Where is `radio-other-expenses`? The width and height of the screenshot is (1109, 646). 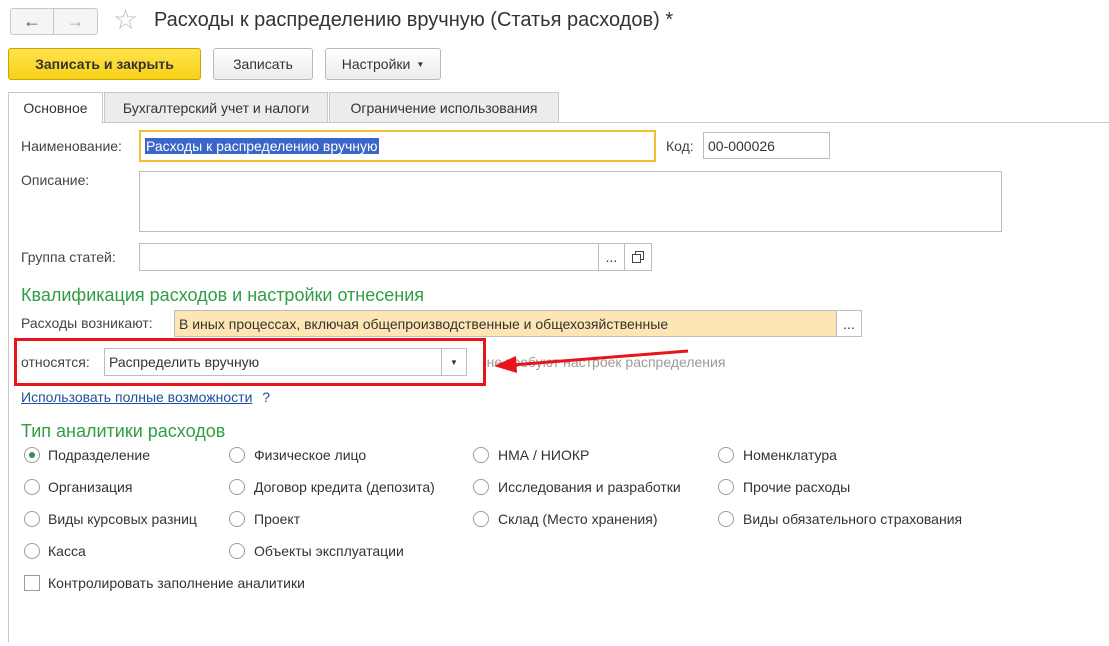 radio-other-expenses is located at coordinates (726, 487).